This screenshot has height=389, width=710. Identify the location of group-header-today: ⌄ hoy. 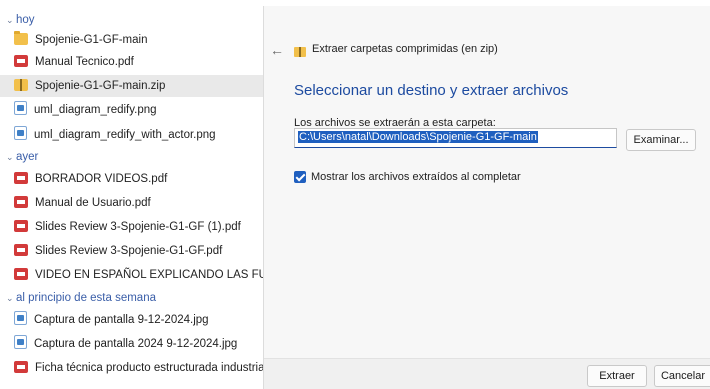
(20, 20).